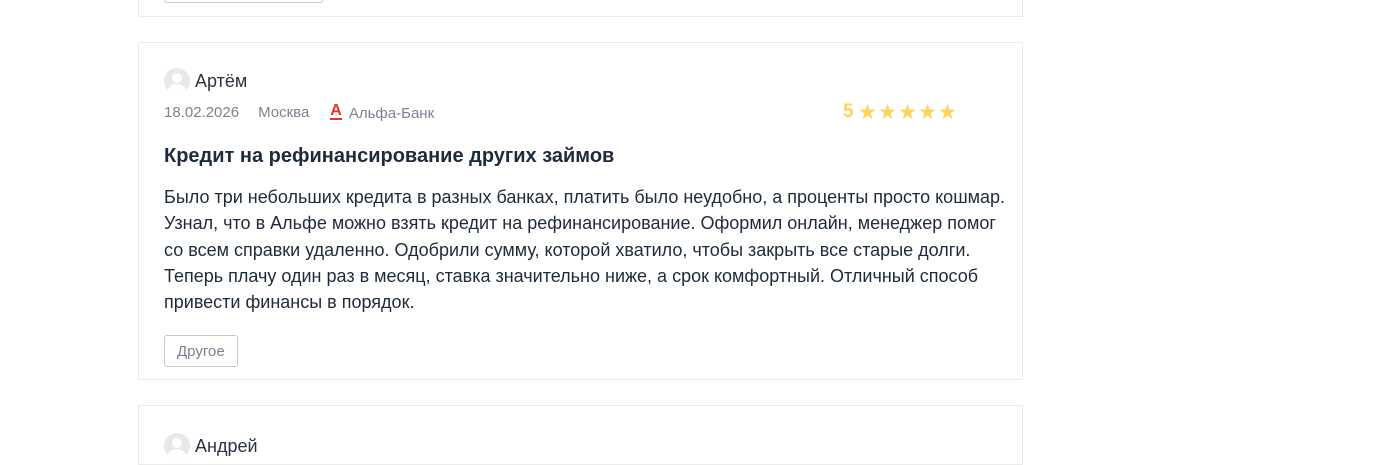  I want to click on review-title: Кредит на рефинансирование других займов, so click(389, 156).